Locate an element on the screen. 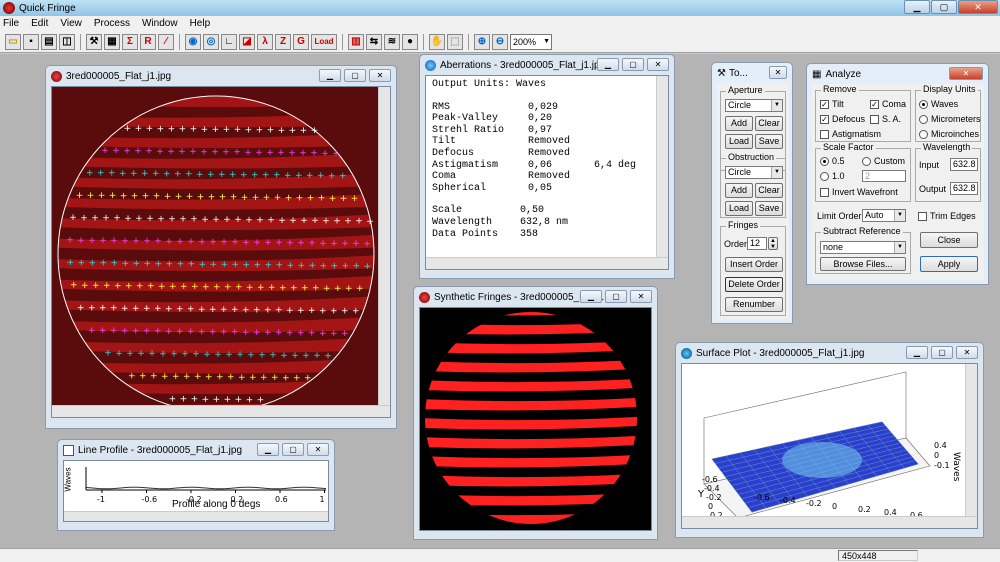  print-icon: ▤ is located at coordinates (49, 41).